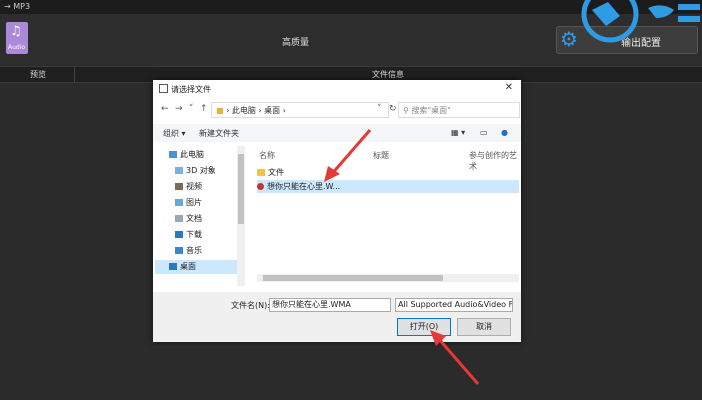  What do you see at coordinates (179, 250) in the screenshot?
I see `music-icon` at bounding box center [179, 250].